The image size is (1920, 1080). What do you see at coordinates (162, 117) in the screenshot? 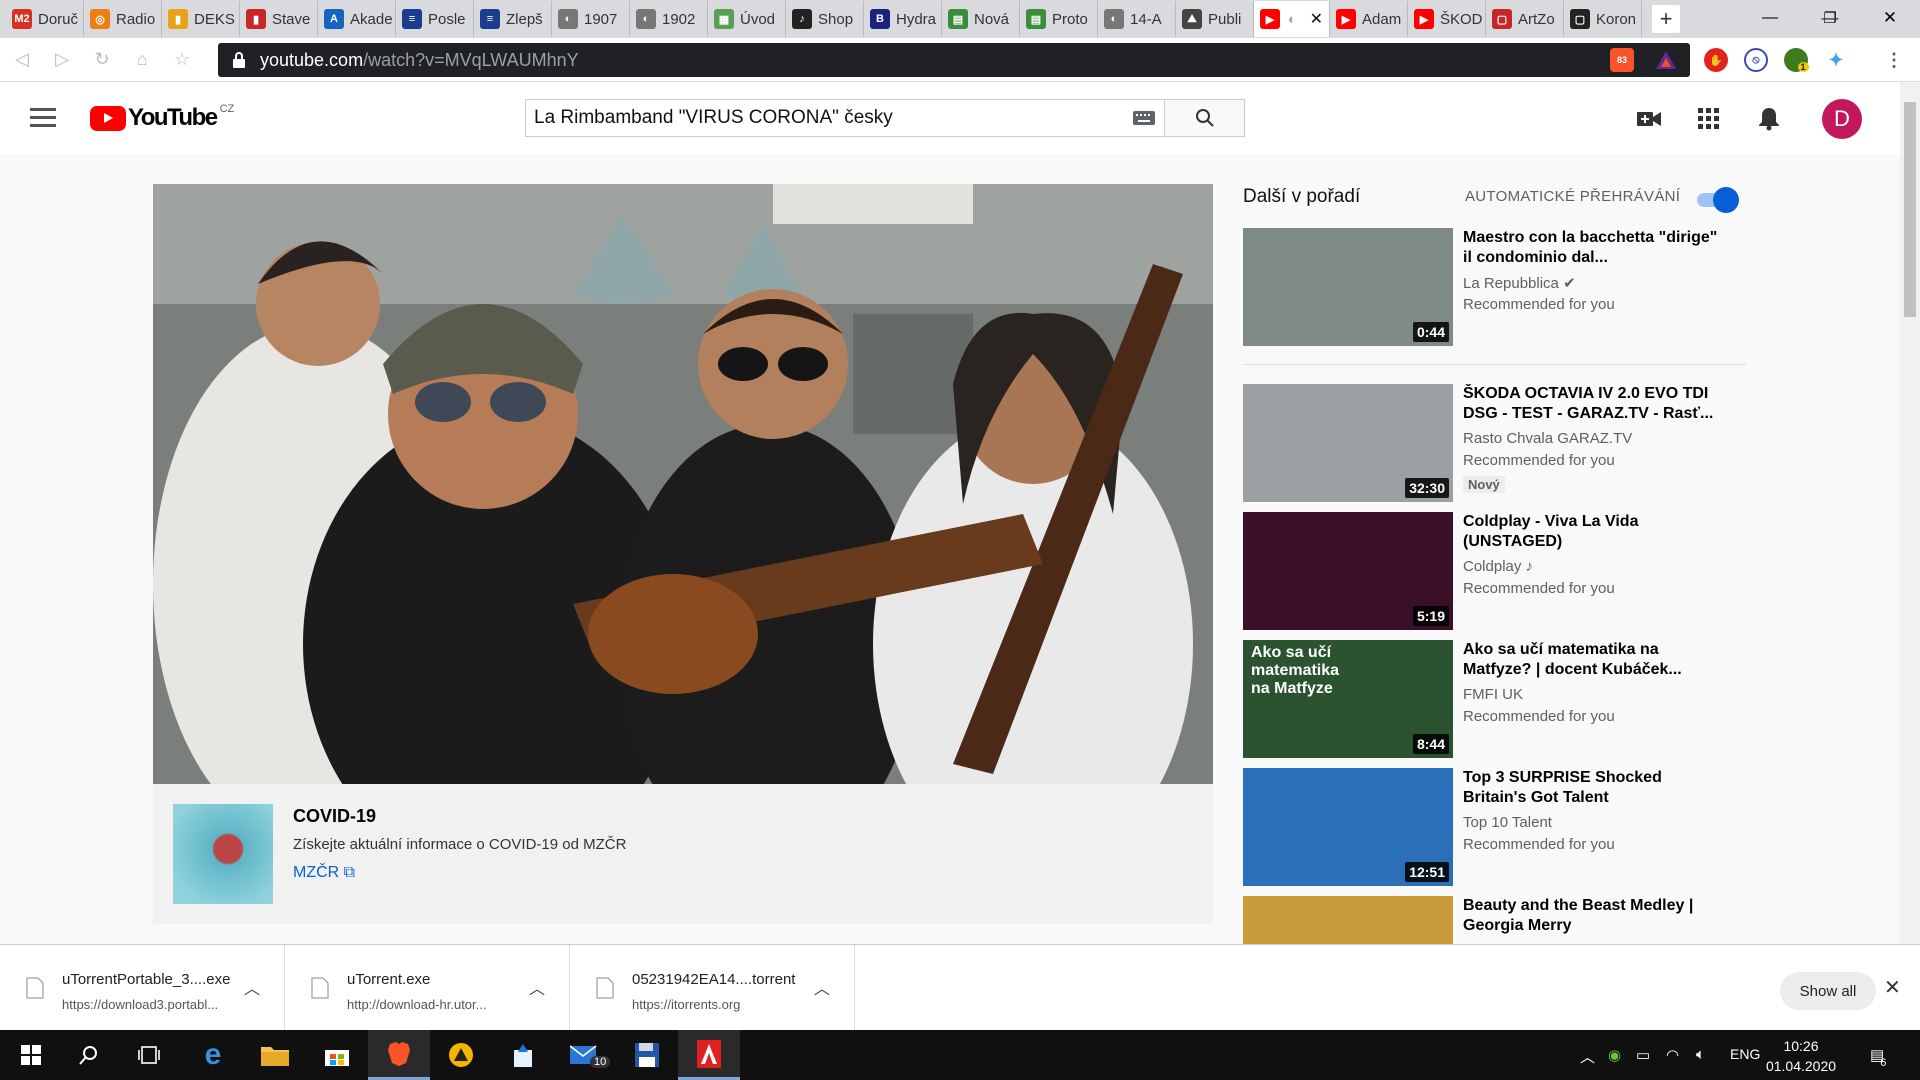
I see `youtube-logo: YouTube CZ` at bounding box center [162, 117].